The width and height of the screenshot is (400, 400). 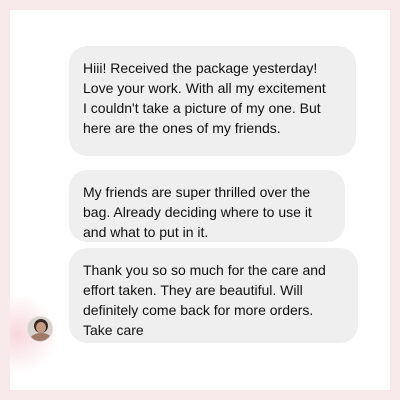 I want to click on avatar-shoulder, so click(x=41, y=337).